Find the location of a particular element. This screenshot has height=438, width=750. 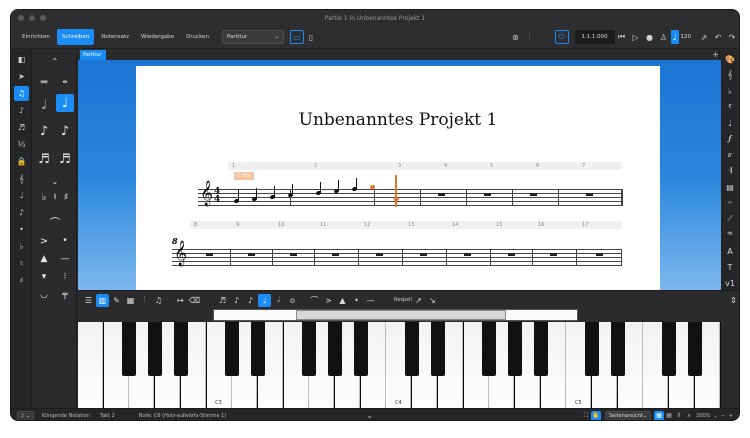

whole-note-icon: 𝅝 is located at coordinates (65, 79).